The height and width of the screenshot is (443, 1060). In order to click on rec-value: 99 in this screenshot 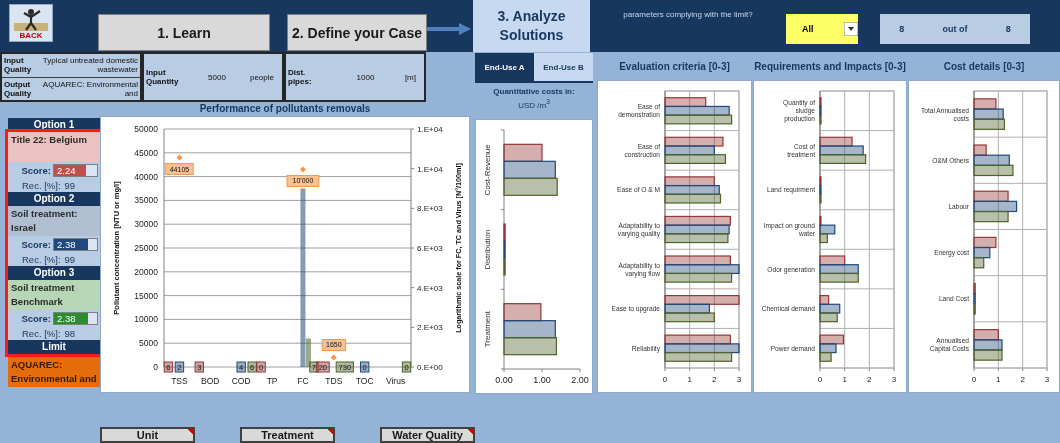, I will do `click(70, 259)`.